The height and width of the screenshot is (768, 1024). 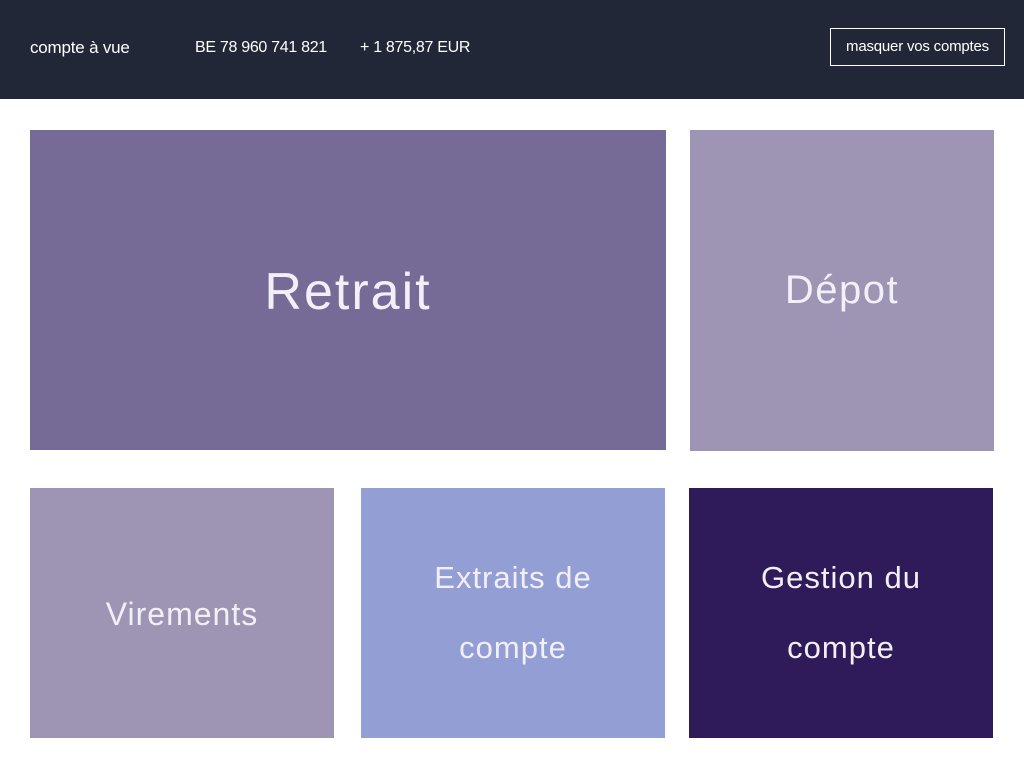 I want to click on account-management-tile: Gestion du compte, so click(x=841, y=613).